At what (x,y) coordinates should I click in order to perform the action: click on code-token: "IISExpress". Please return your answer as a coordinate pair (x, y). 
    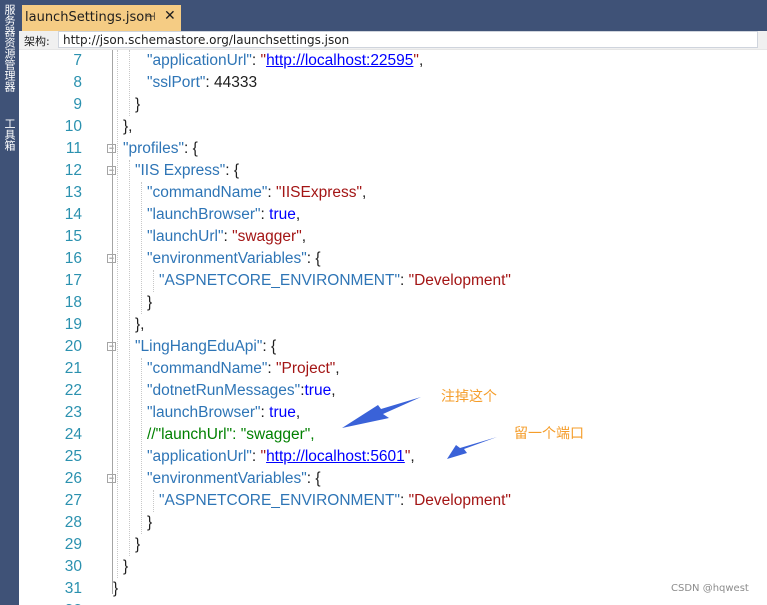
    Looking at the image, I should click on (319, 192).